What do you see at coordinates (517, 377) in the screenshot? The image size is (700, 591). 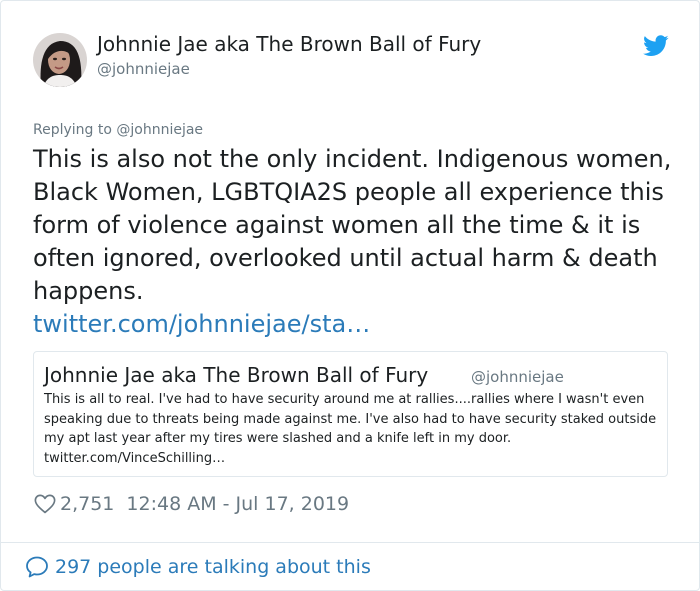 I see `quoted-author-handle: @johnniejae` at bounding box center [517, 377].